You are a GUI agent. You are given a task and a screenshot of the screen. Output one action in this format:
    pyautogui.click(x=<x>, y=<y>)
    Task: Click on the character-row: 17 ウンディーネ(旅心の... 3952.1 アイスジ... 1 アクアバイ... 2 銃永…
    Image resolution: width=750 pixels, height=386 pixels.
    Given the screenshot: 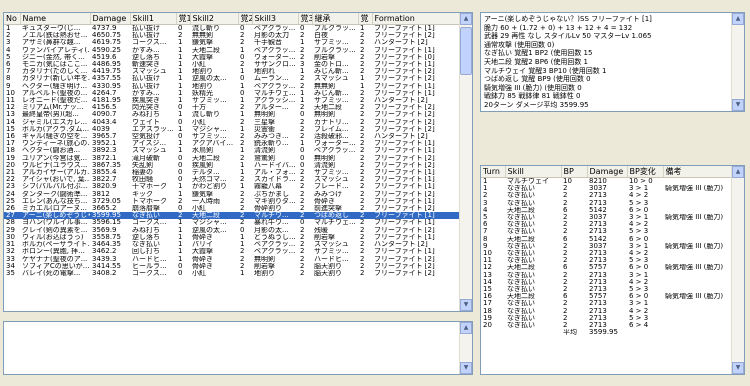 What is the action you would take?
    pyautogui.click(x=231, y=143)
    